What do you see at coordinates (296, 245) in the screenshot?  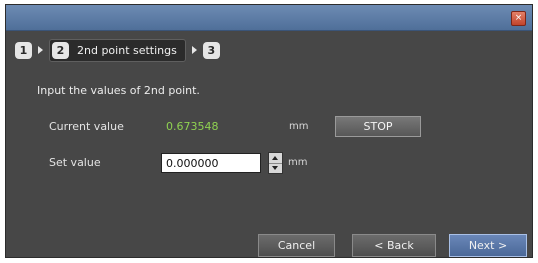 I see `cancel-button: Cancel` at bounding box center [296, 245].